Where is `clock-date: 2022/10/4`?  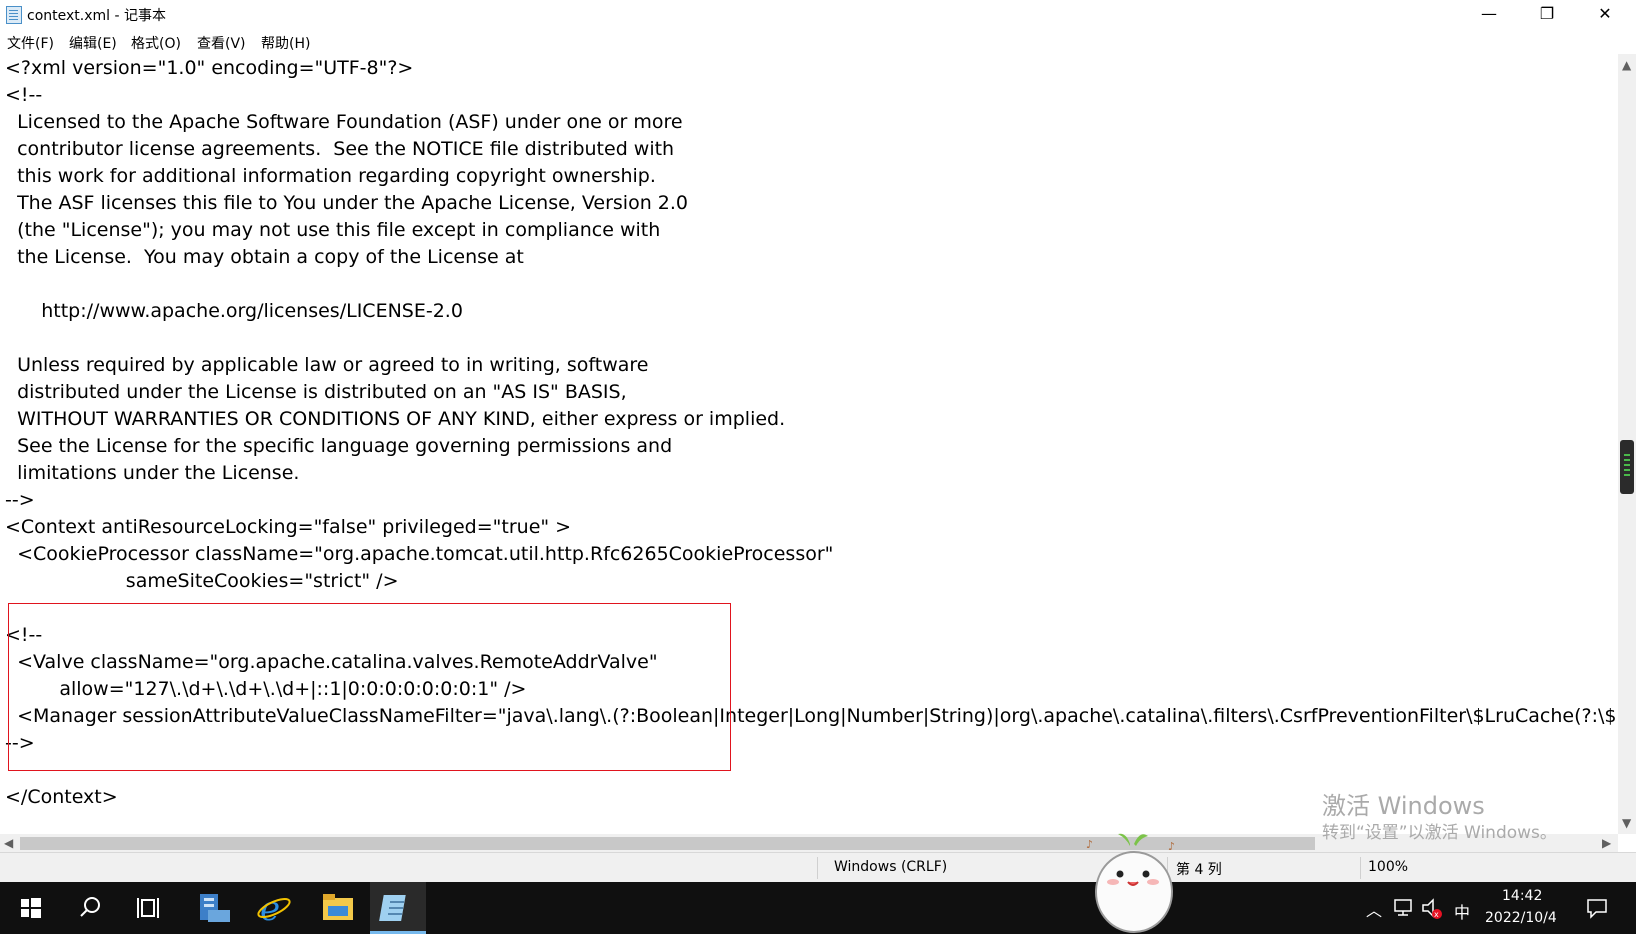 clock-date: 2022/10/4 is located at coordinates (1521, 918).